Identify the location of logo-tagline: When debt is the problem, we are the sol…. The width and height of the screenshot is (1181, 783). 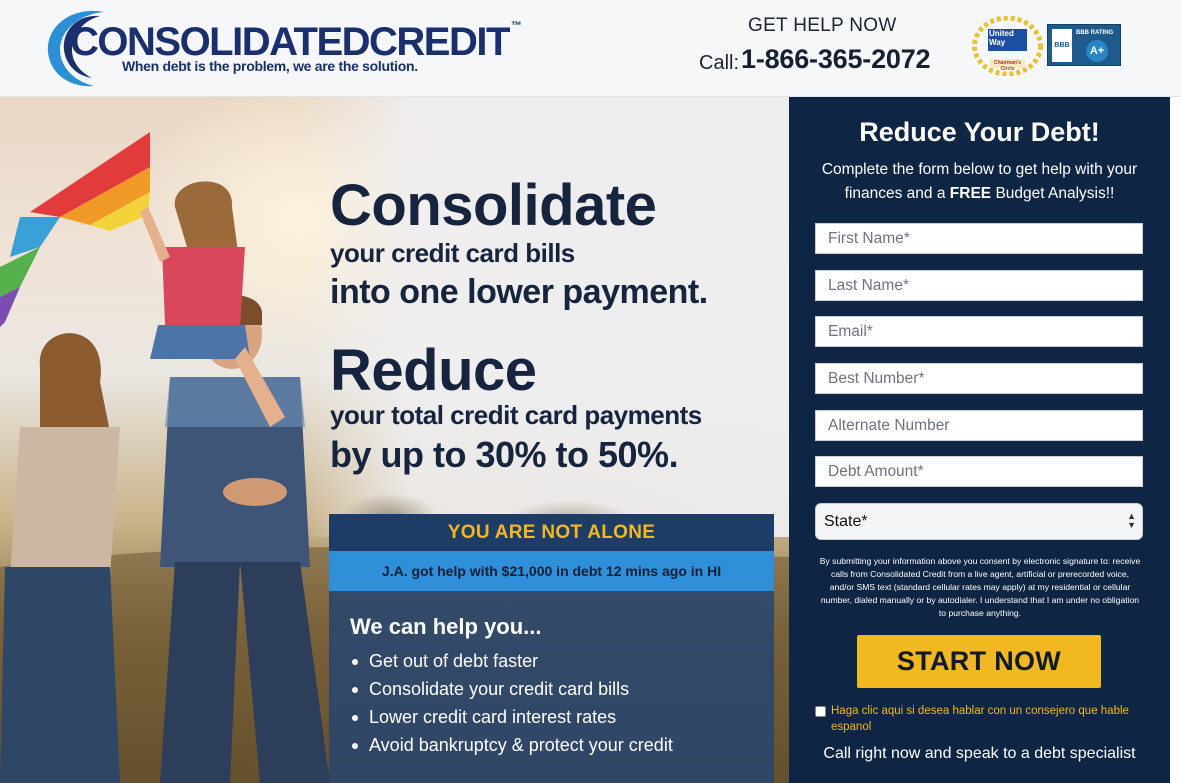
(270, 66).